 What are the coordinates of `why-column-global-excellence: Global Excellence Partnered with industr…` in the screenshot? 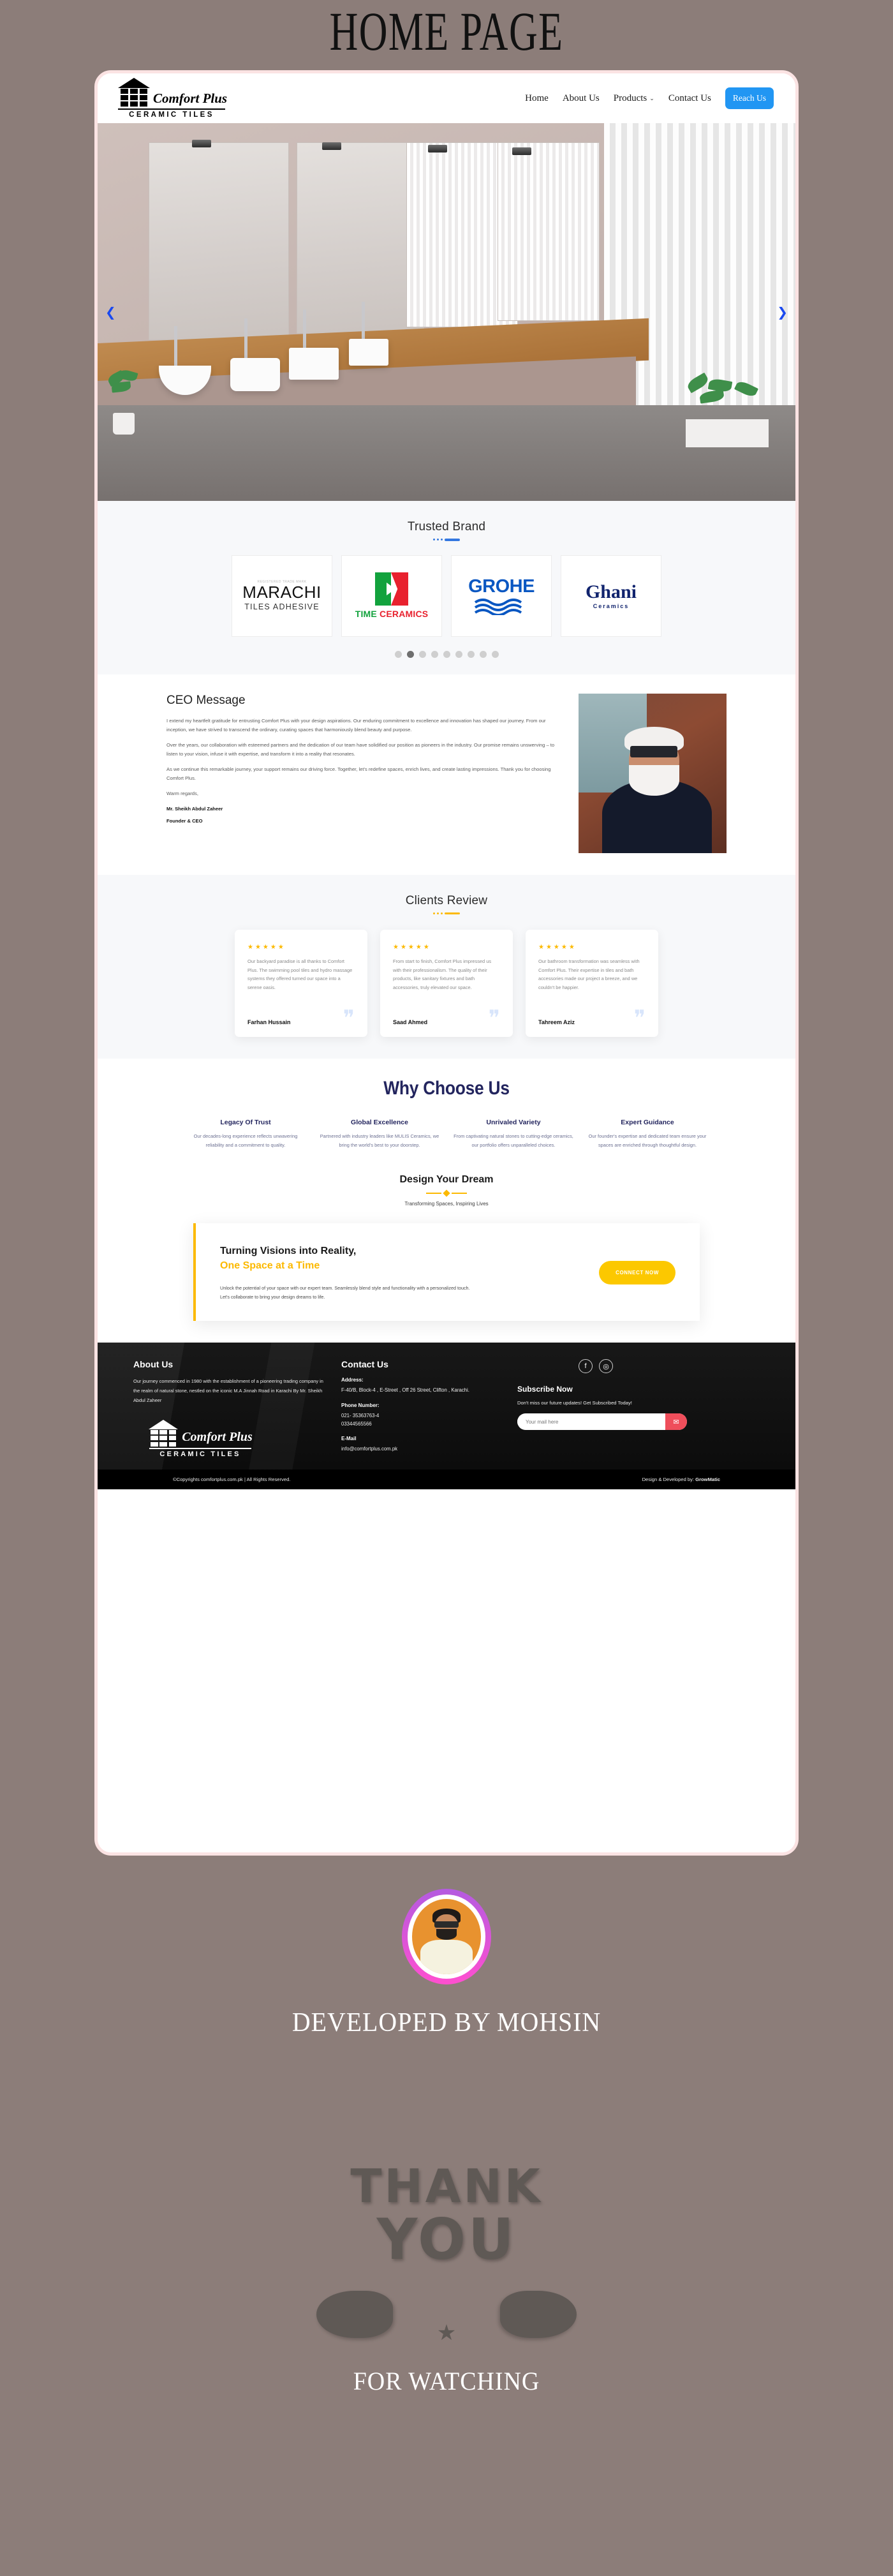 It's located at (379, 1134).